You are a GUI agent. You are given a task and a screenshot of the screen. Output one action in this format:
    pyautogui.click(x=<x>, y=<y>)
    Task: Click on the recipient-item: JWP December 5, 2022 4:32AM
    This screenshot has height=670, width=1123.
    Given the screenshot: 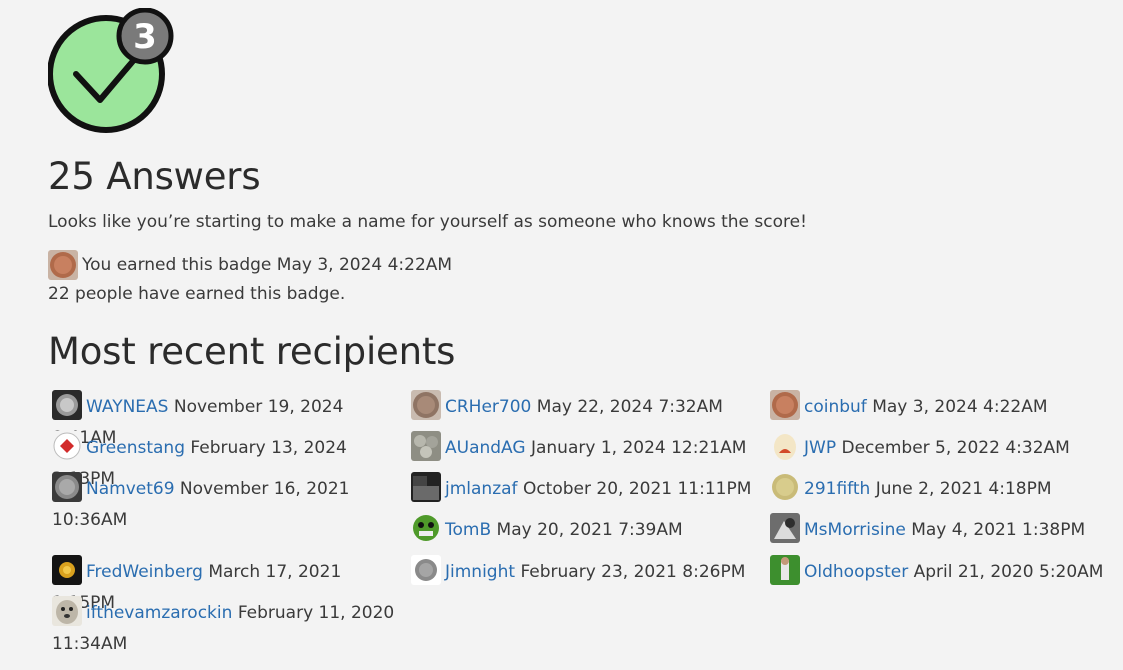 What is the action you would take?
    pyautogui.click(x=945, y=447)
    